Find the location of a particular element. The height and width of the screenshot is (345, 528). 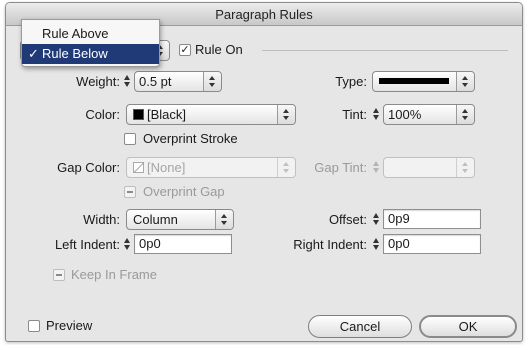

rule-type-menu: Rule Above ✓ Rule Below is located at coordinates (90, 43).